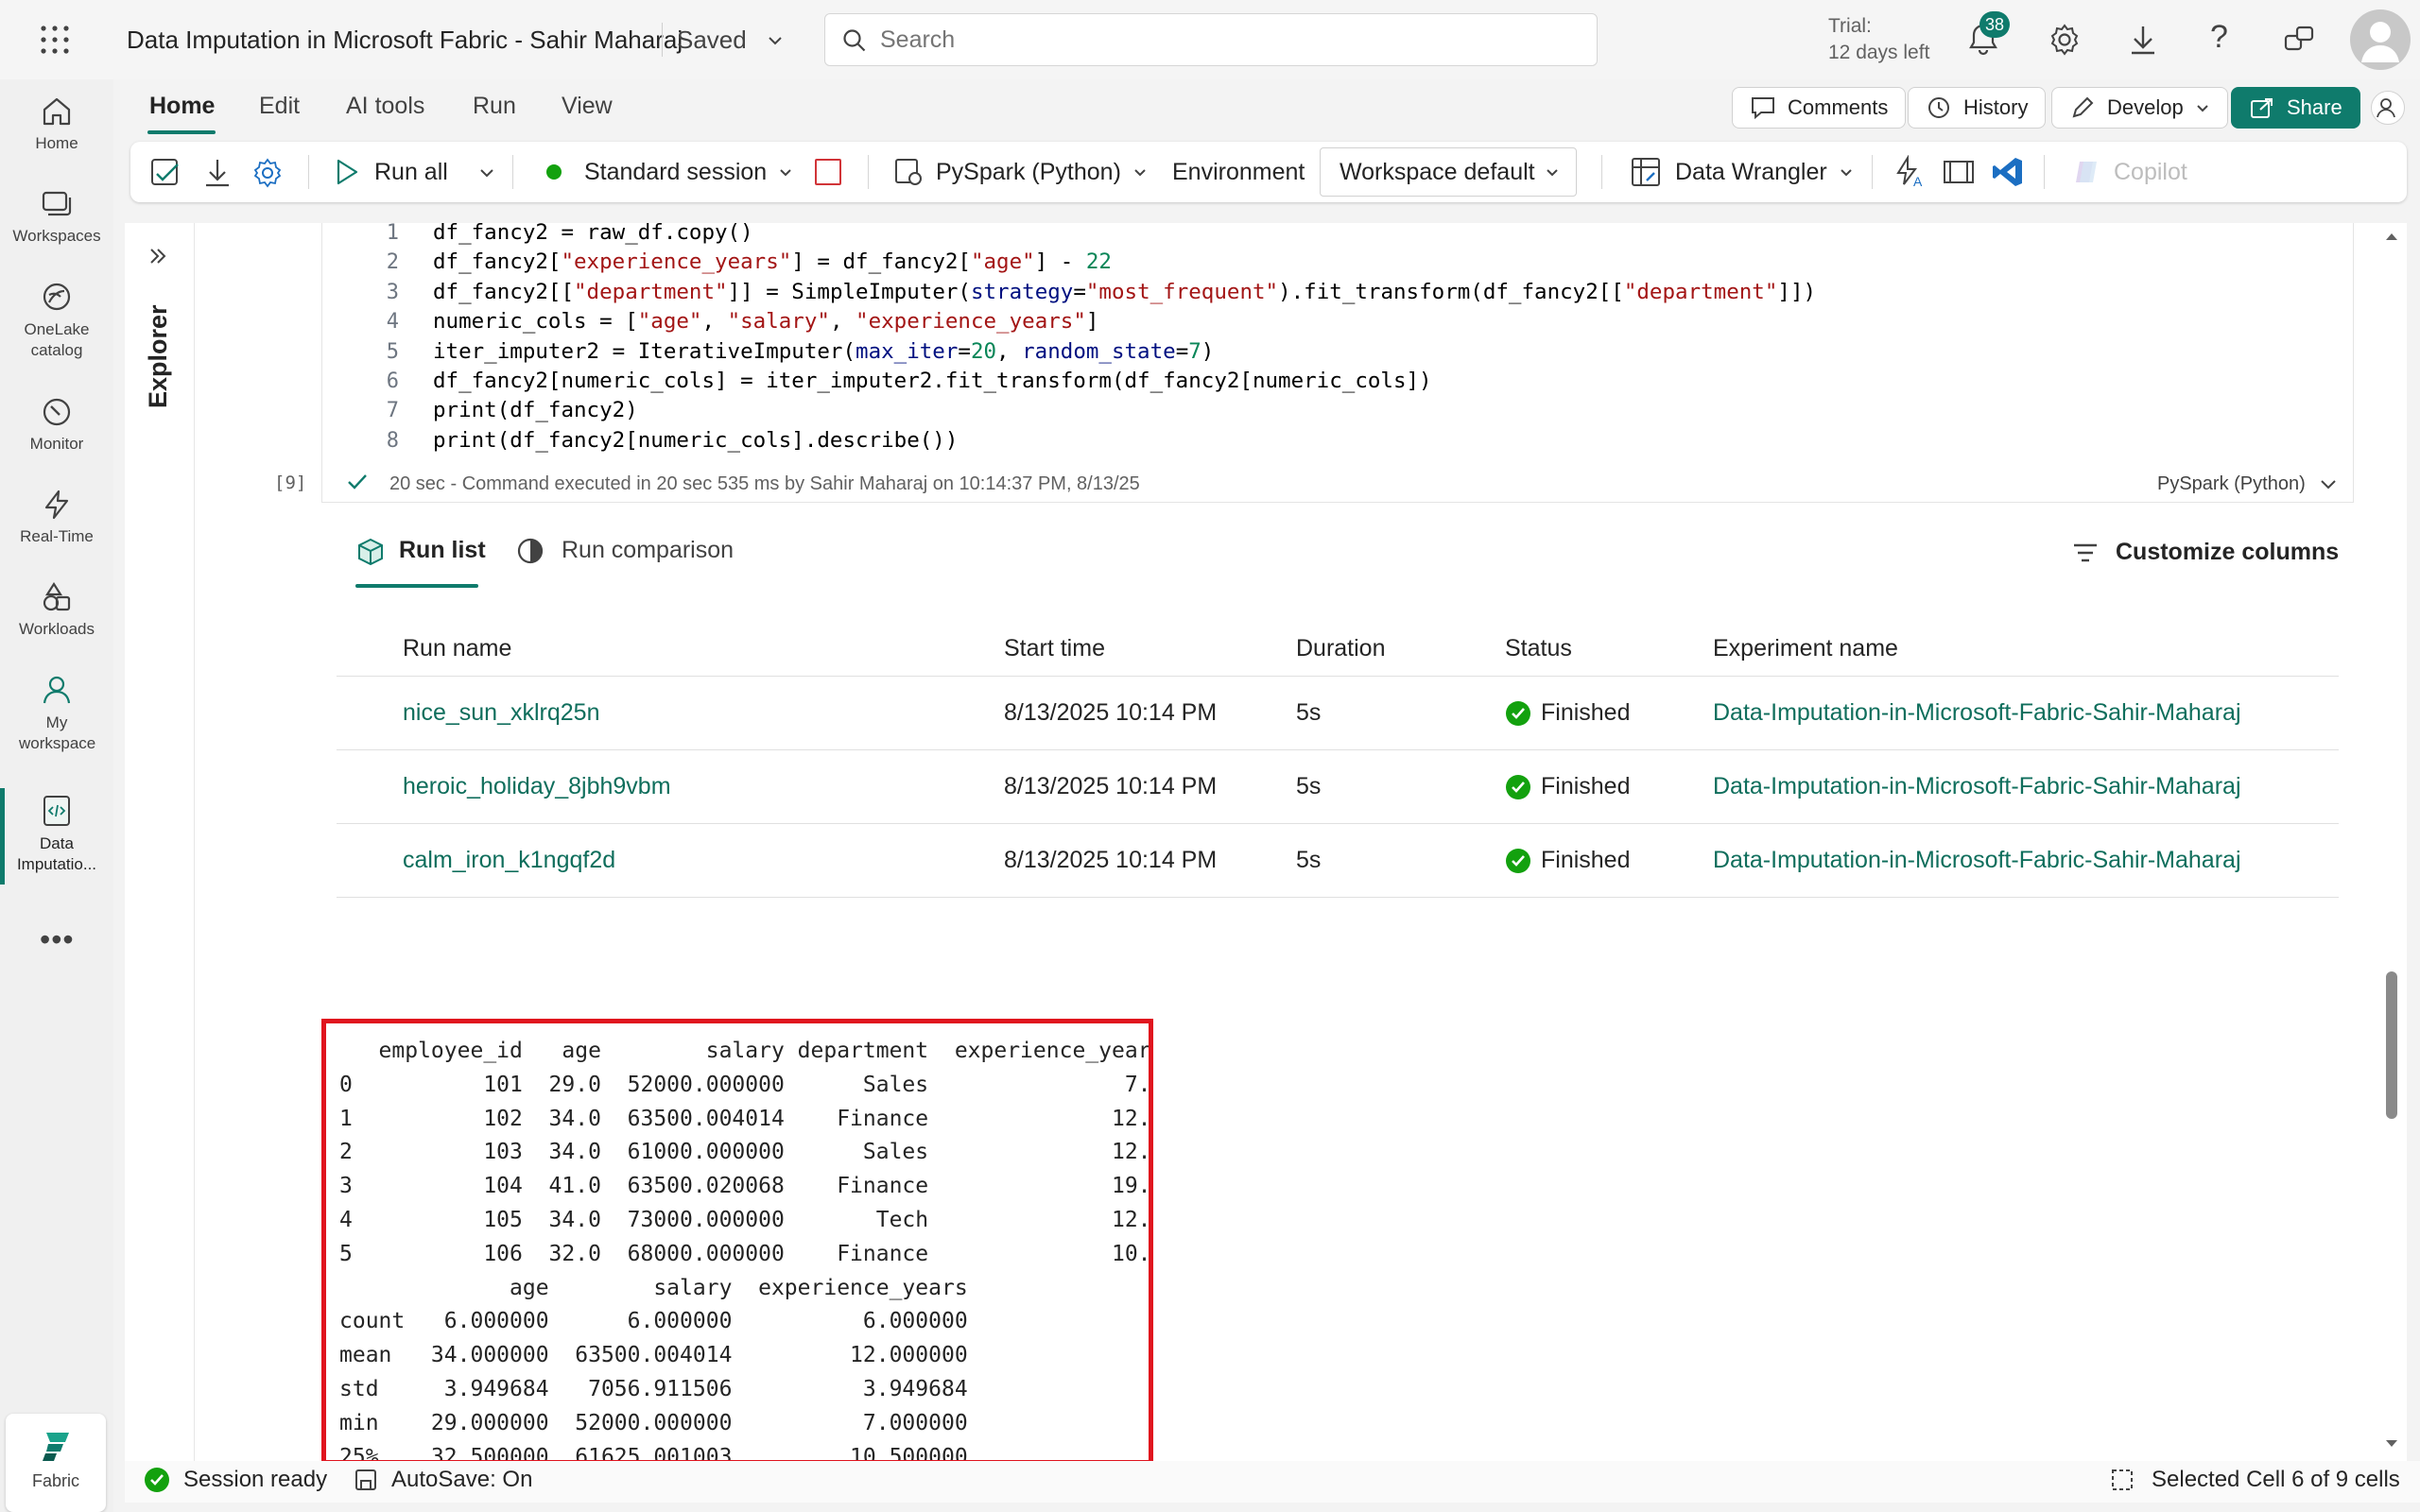  I want to click on copilot-button: Copilot, so click(2128, 172).